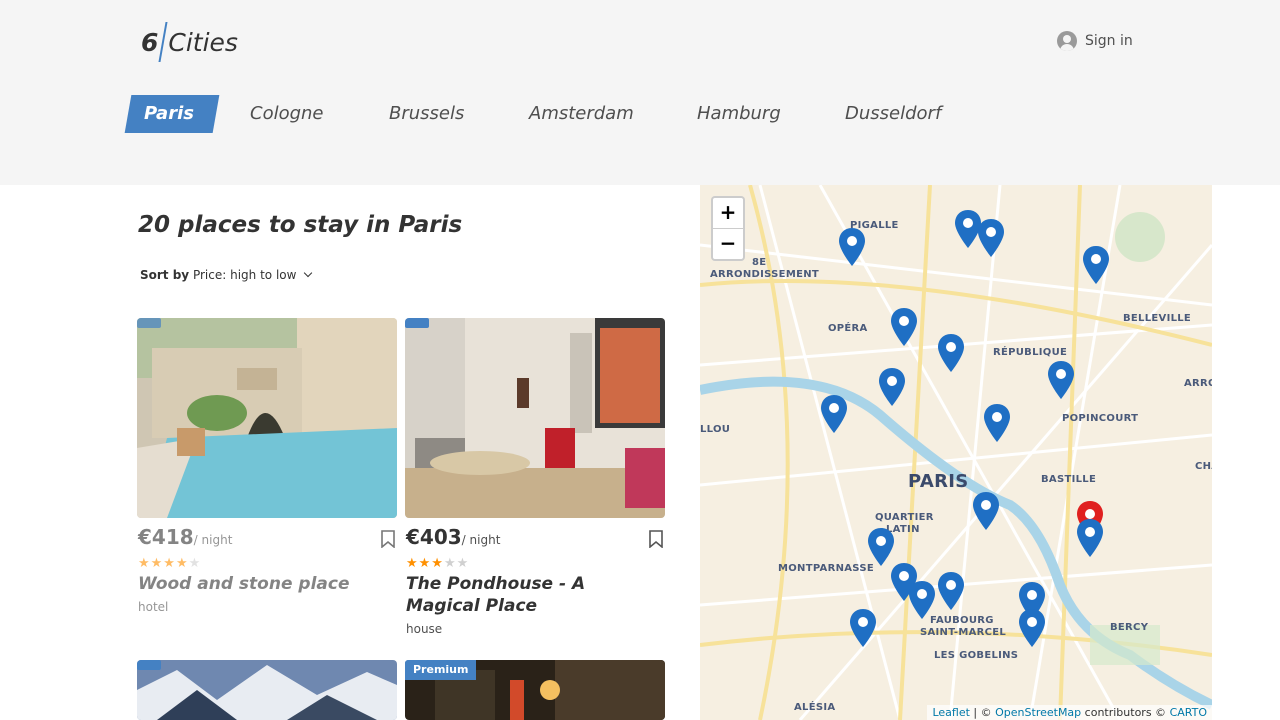  What do you see at coordinates (1188, 712) in the screenshot?
I see `carto-link: CARTO` at bounding box center [1188, 712].